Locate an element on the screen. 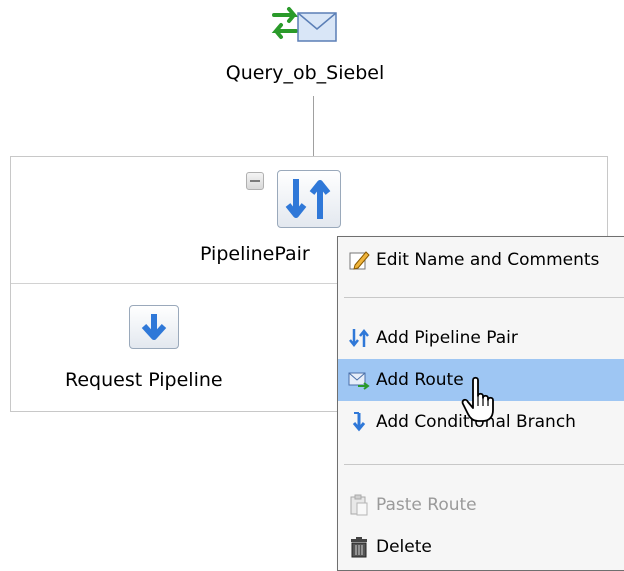 The width and height of the screenshot is (624, 571). collapse-minus-icon is located at coordinates (255, 181).